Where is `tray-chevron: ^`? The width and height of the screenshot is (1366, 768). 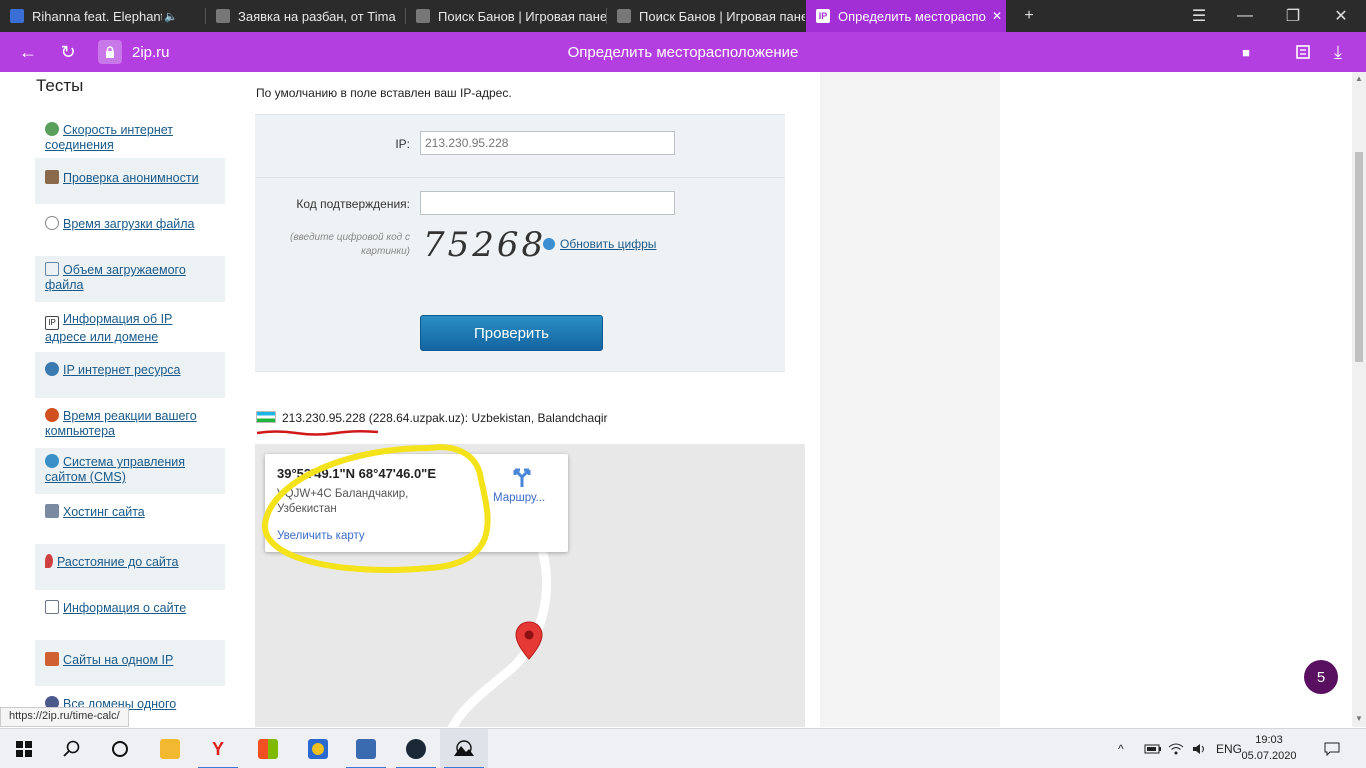
tray-chevron: ^ is located at coordinates (1121, 748).